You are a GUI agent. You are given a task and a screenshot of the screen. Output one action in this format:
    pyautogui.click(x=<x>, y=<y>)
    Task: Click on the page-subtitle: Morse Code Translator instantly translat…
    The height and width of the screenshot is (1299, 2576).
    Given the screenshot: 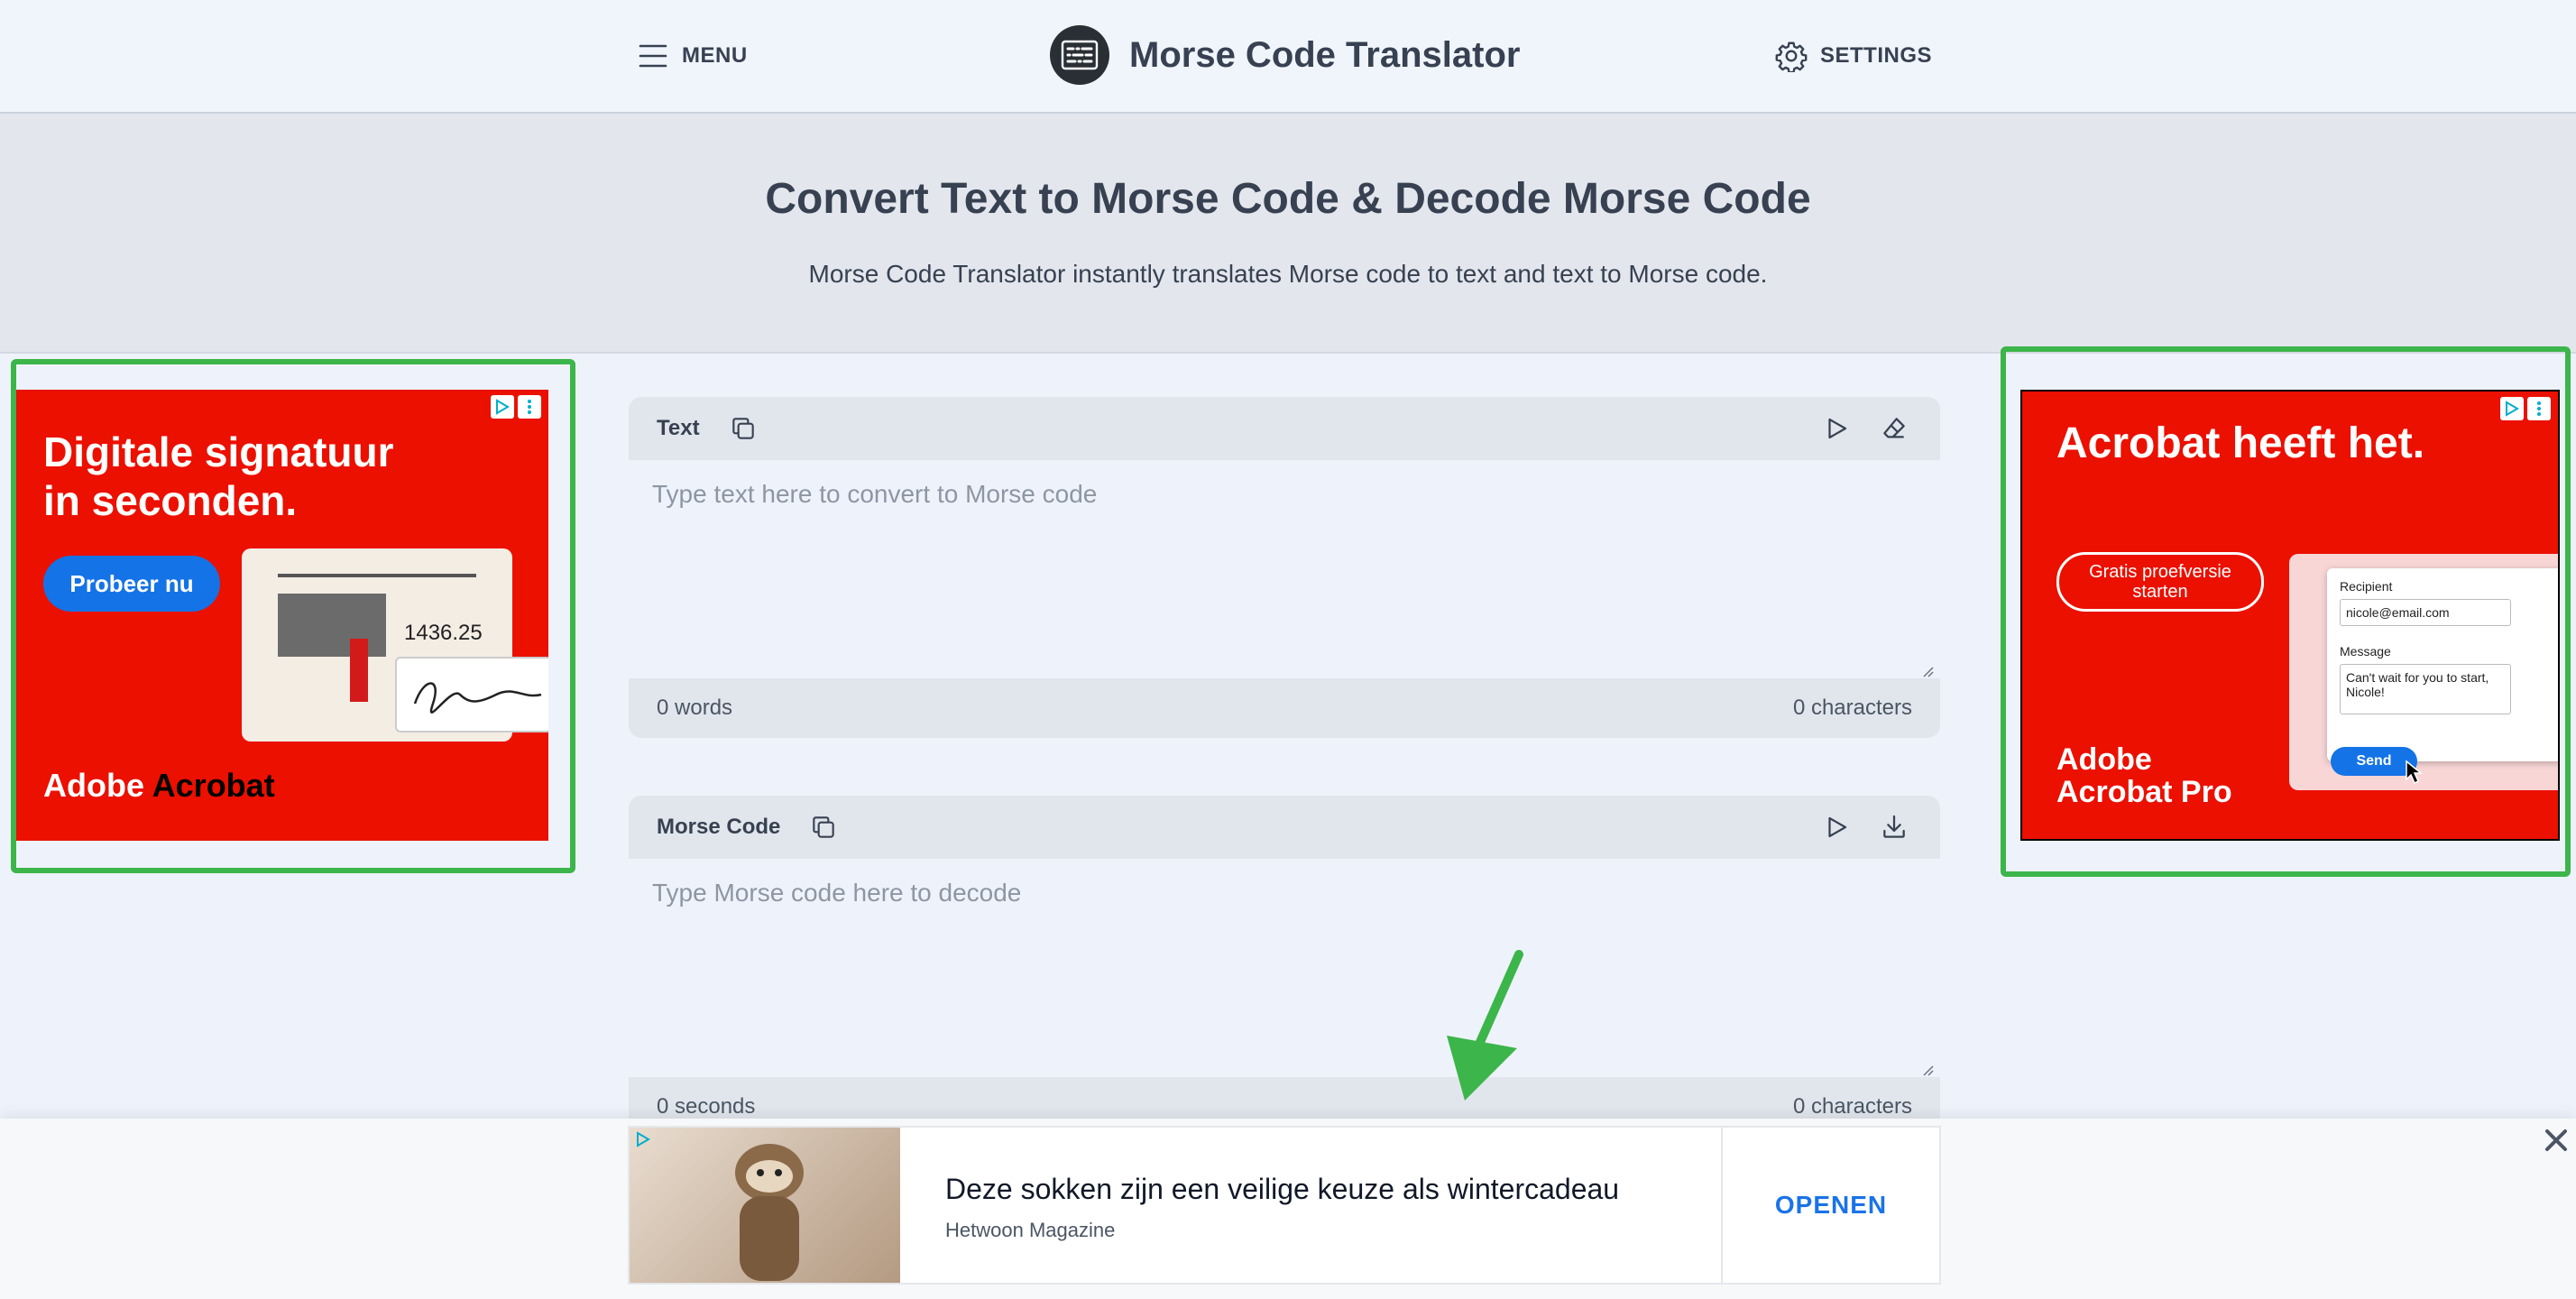 What is the action you would take?
    pyautogui.click(x=1288, y=274)
    